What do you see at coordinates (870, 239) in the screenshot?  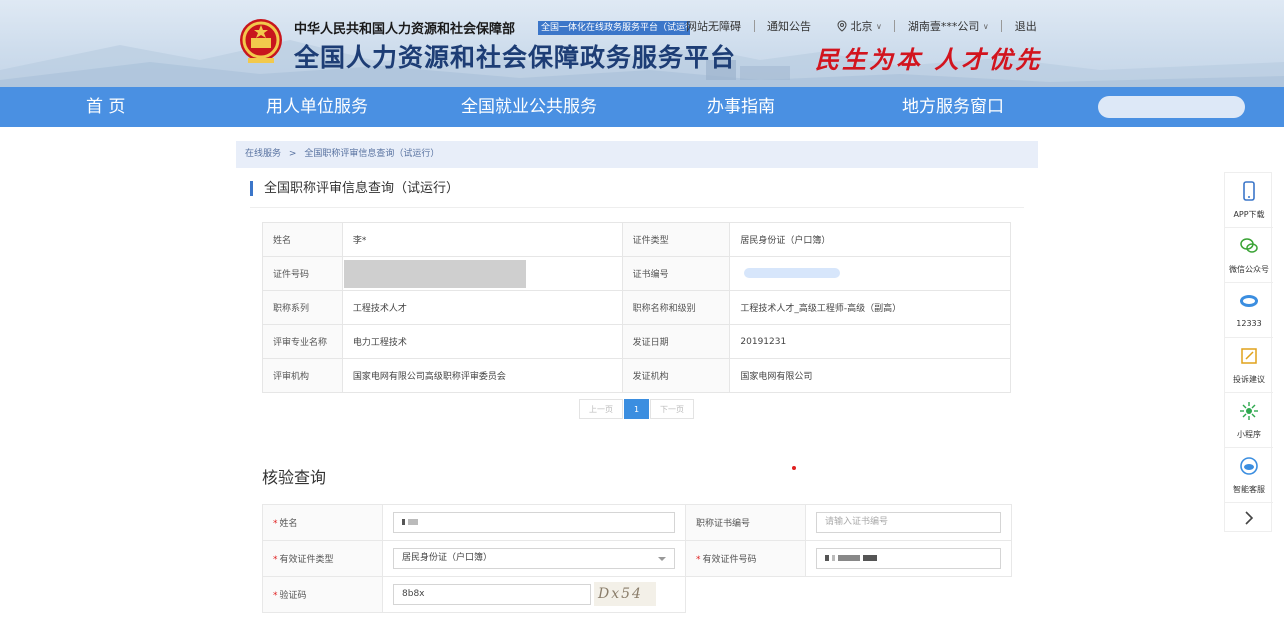 I see `table-value: 居民身份证（户口簿）` at bounding box center [870, 239].